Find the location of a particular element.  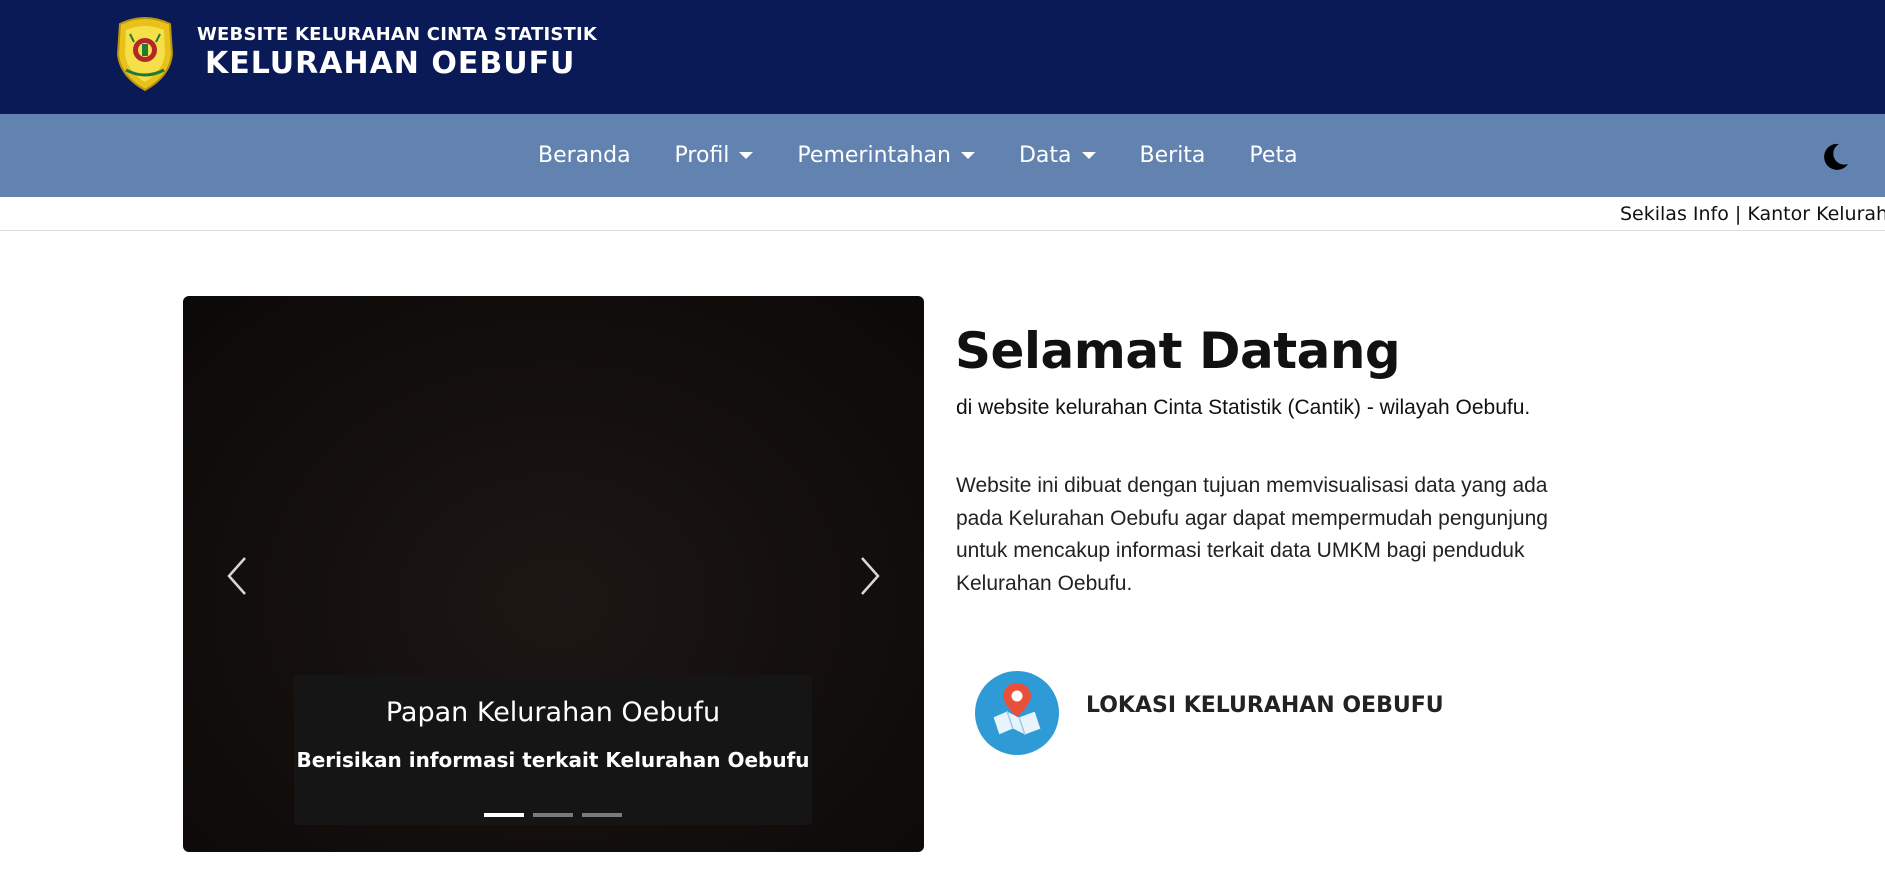

nav-item-label: Berita is located at coordinates (1172, 155).